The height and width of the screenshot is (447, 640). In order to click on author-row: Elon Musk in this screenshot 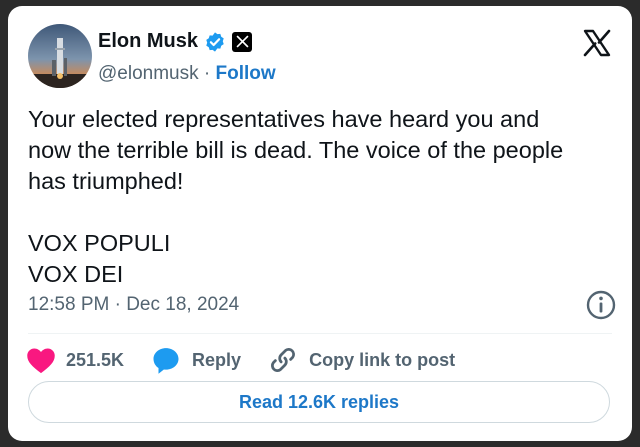, I will do `click(175, 41)`.